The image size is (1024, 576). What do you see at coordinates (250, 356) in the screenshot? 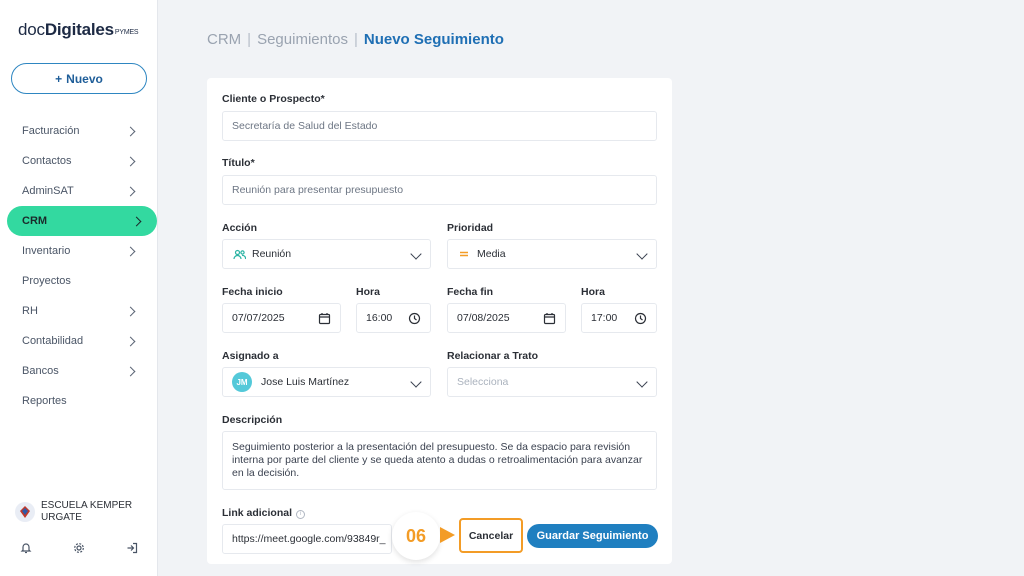
I see `assigned-label: Asignado a` at bounding box center [250, 356].